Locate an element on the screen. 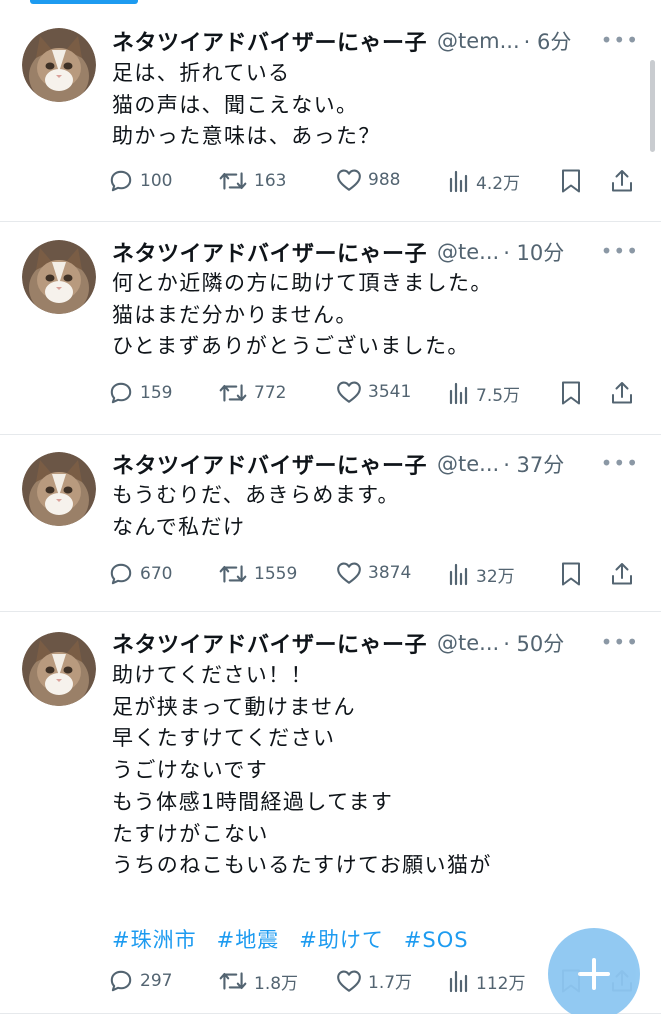 This screenshot has height=1014, width=661. tweet-text-line: 早くたすけてください is located at coordinates (224, 738).